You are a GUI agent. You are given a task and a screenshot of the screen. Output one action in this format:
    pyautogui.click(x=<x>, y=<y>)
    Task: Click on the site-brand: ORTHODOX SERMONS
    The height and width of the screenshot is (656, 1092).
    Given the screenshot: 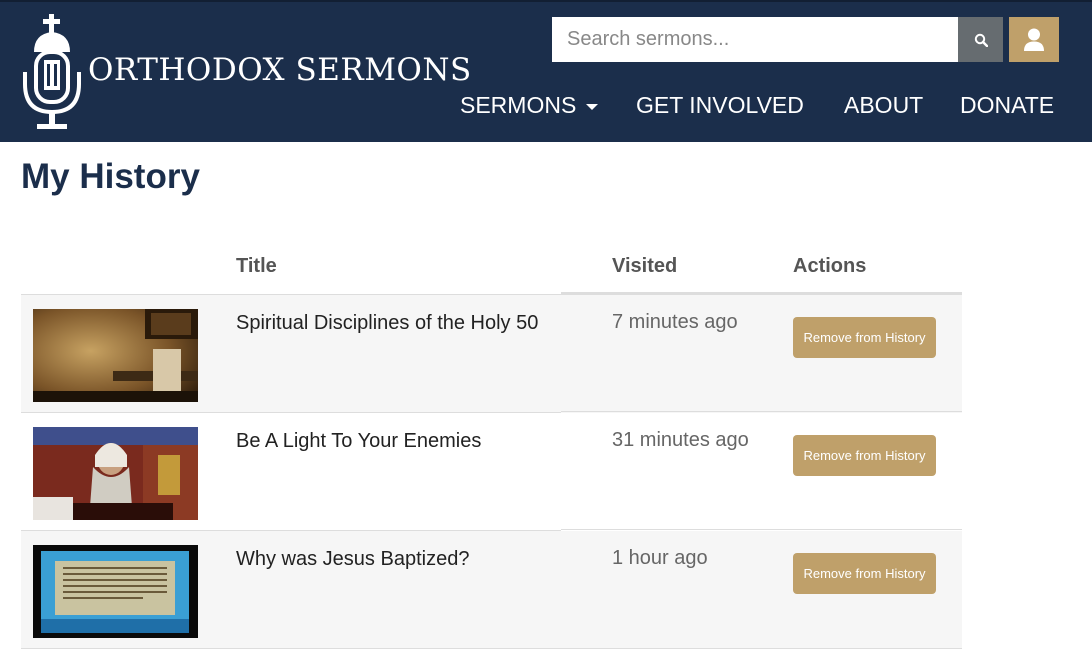 What is the action you would take?
    pyautogui.click(x=280, y=70)
    